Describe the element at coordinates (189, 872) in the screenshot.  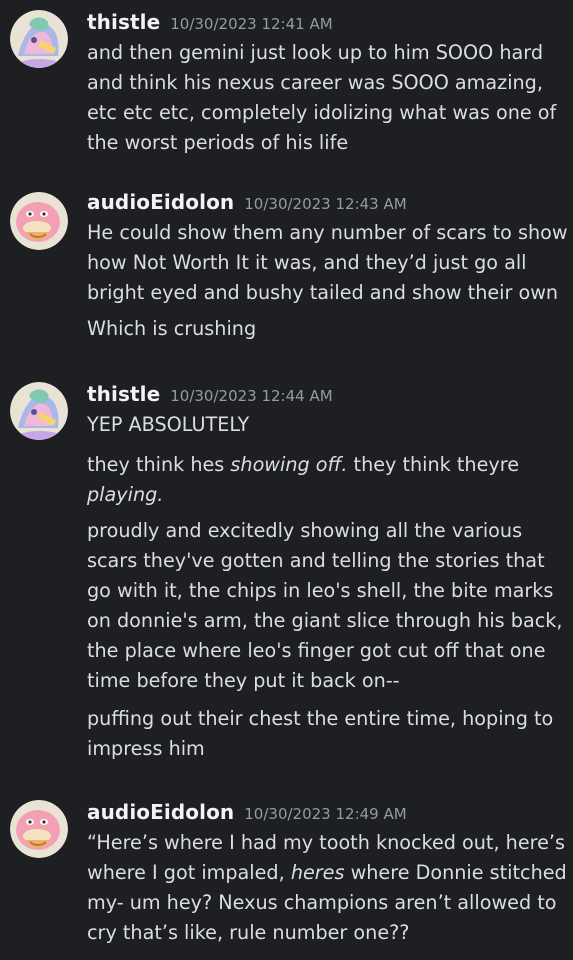
I see `message-text: where I got impaled,` at that location.